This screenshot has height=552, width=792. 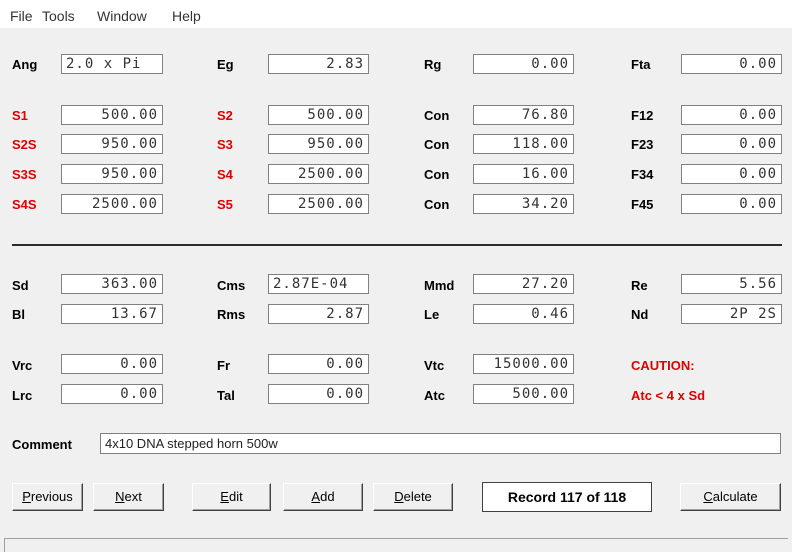 I want to click on rg-field: 0.00, so click(x=523, y=64).